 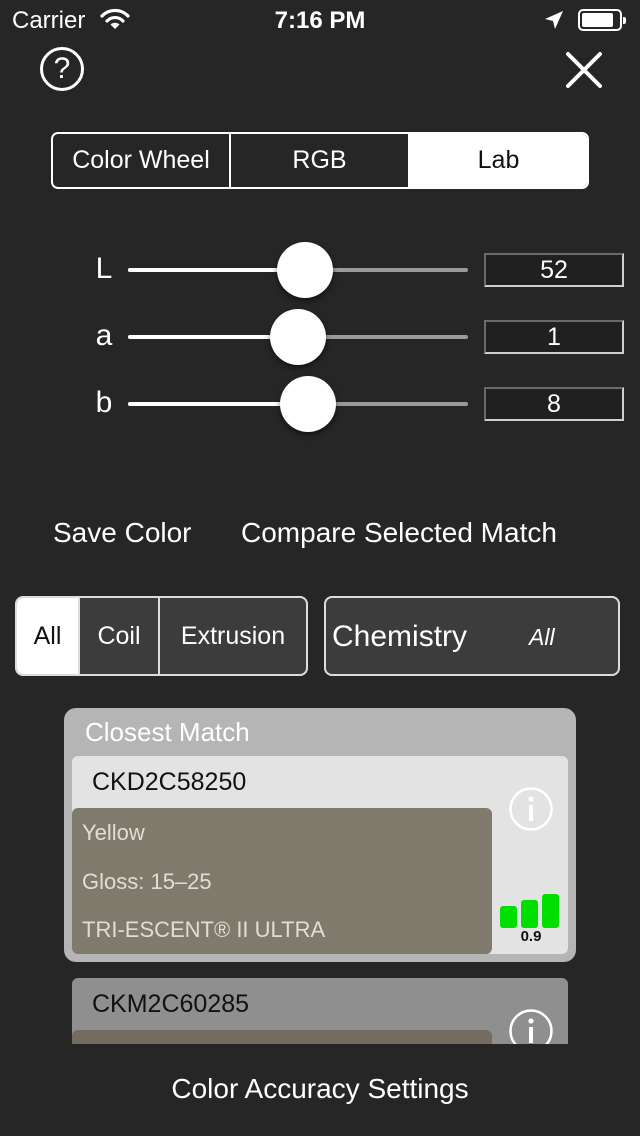 I want to click on tab-label: Extrusion, so click(x=233, y=635).